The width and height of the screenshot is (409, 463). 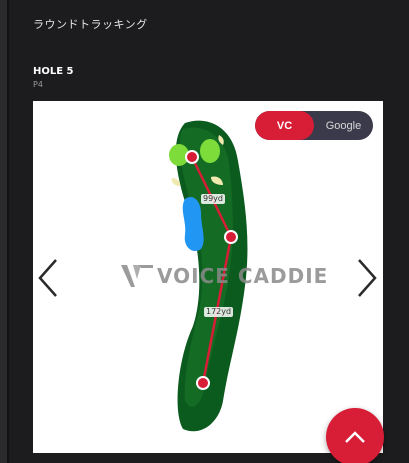 I want to click on voice-caddie-logo-icon, so click(x=137, y=276).